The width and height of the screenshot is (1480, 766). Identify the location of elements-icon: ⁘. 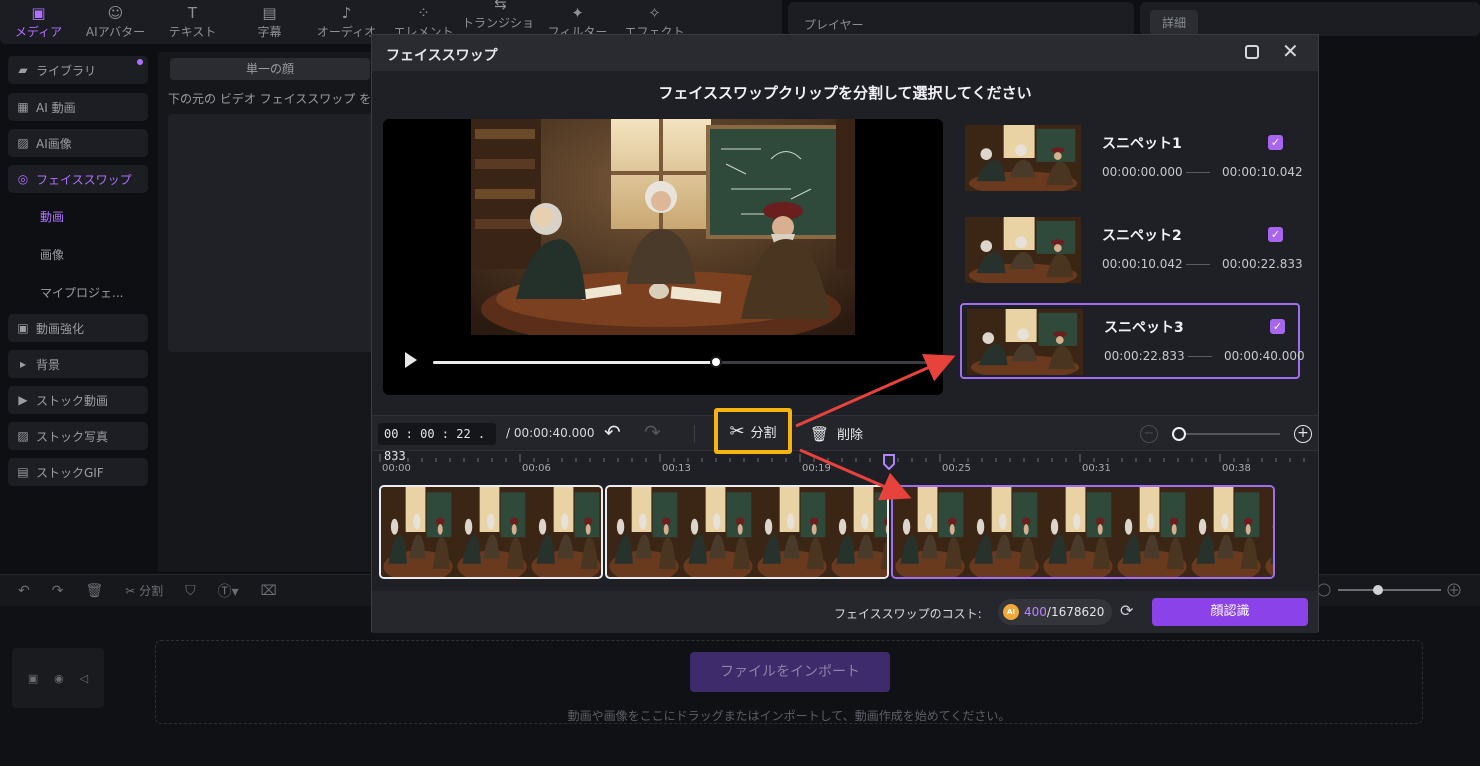
(423, 12).